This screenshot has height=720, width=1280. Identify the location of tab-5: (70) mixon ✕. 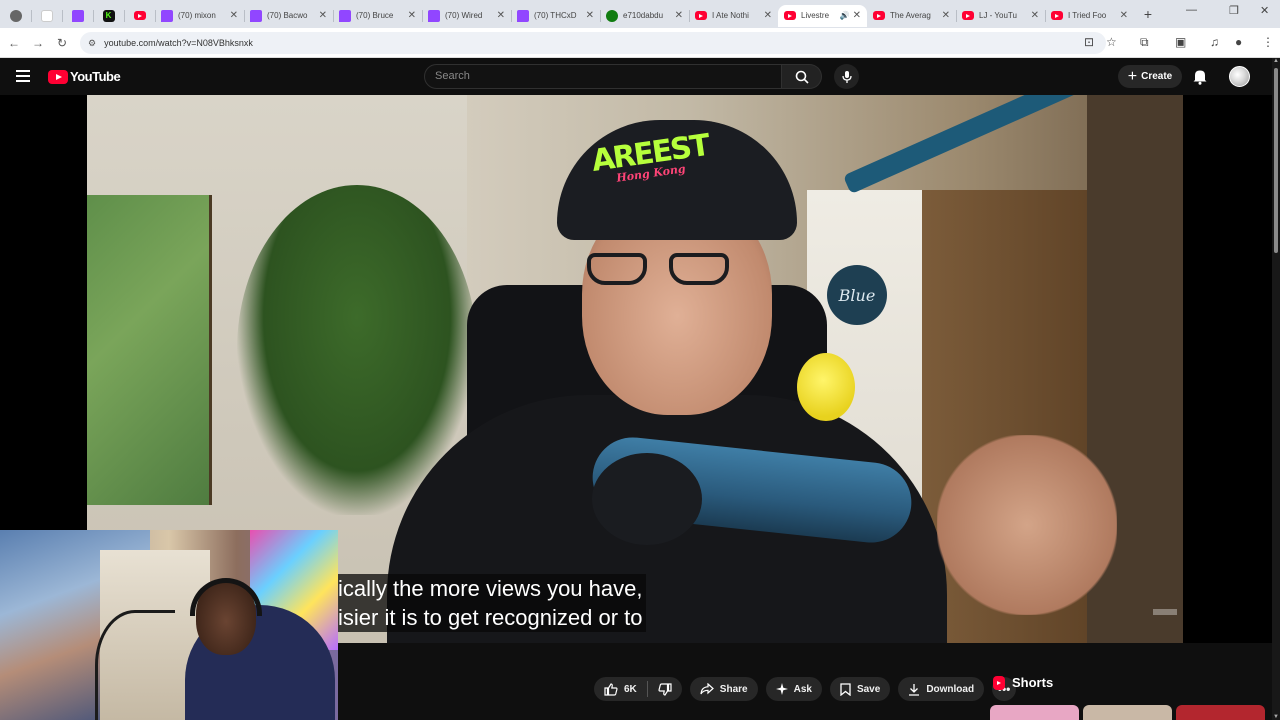
(199, 16).